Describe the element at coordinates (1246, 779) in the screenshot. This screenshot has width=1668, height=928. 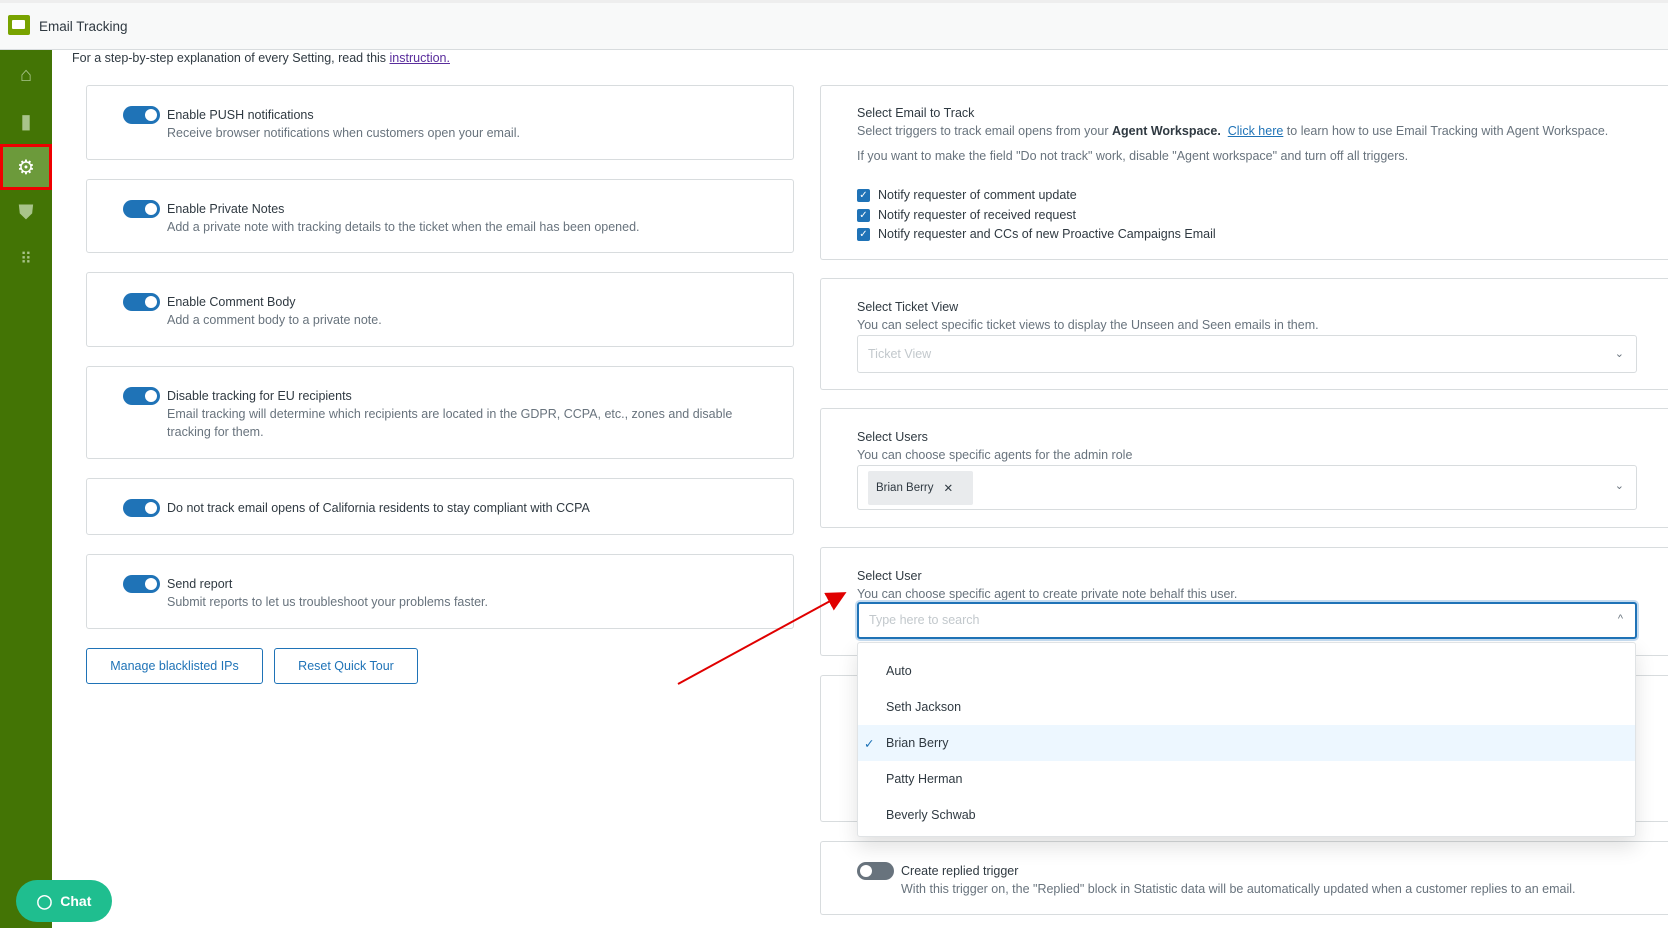
I see `option-patty-herman: Patty Herman` at that location.